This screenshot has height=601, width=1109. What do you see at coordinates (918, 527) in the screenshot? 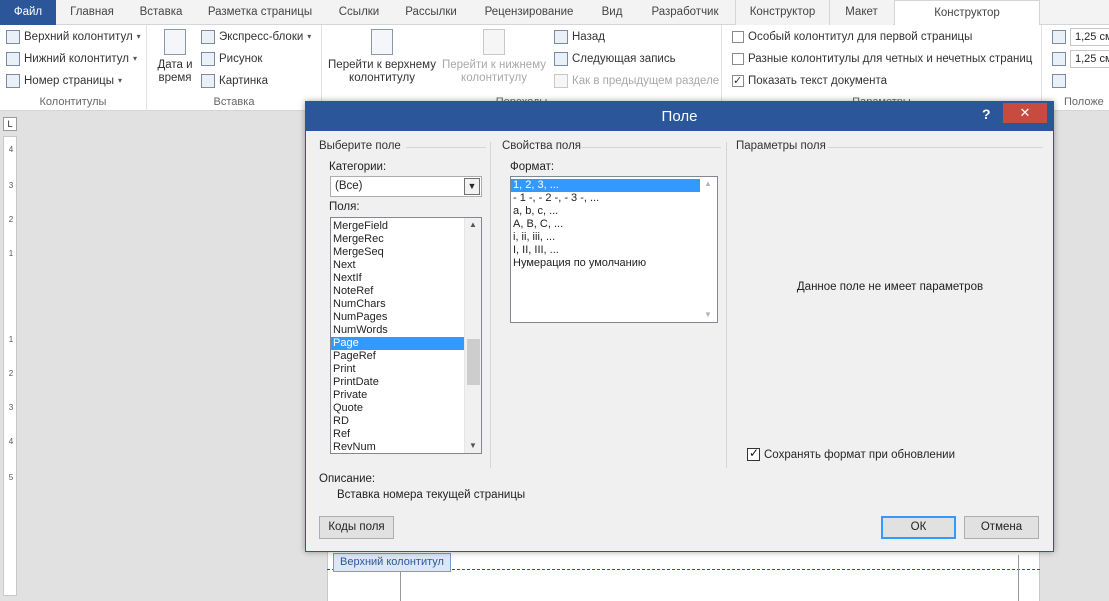
I see `ok-button: ОК` at bounding box center [918, 527].